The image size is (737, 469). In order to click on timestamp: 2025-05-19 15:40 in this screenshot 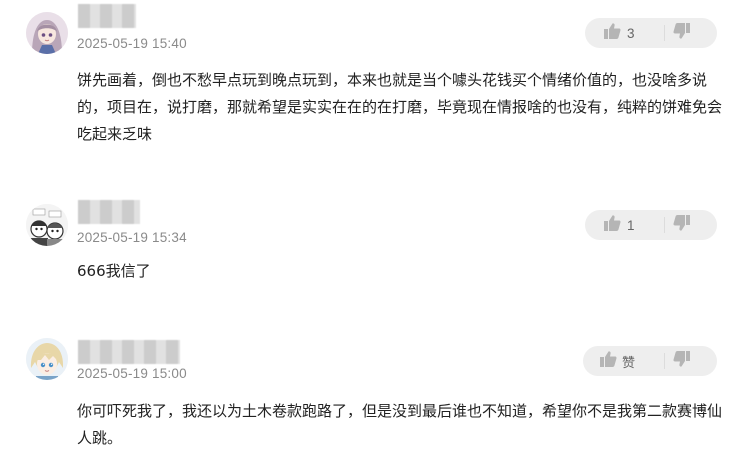, I will do `click(132, 43)`.